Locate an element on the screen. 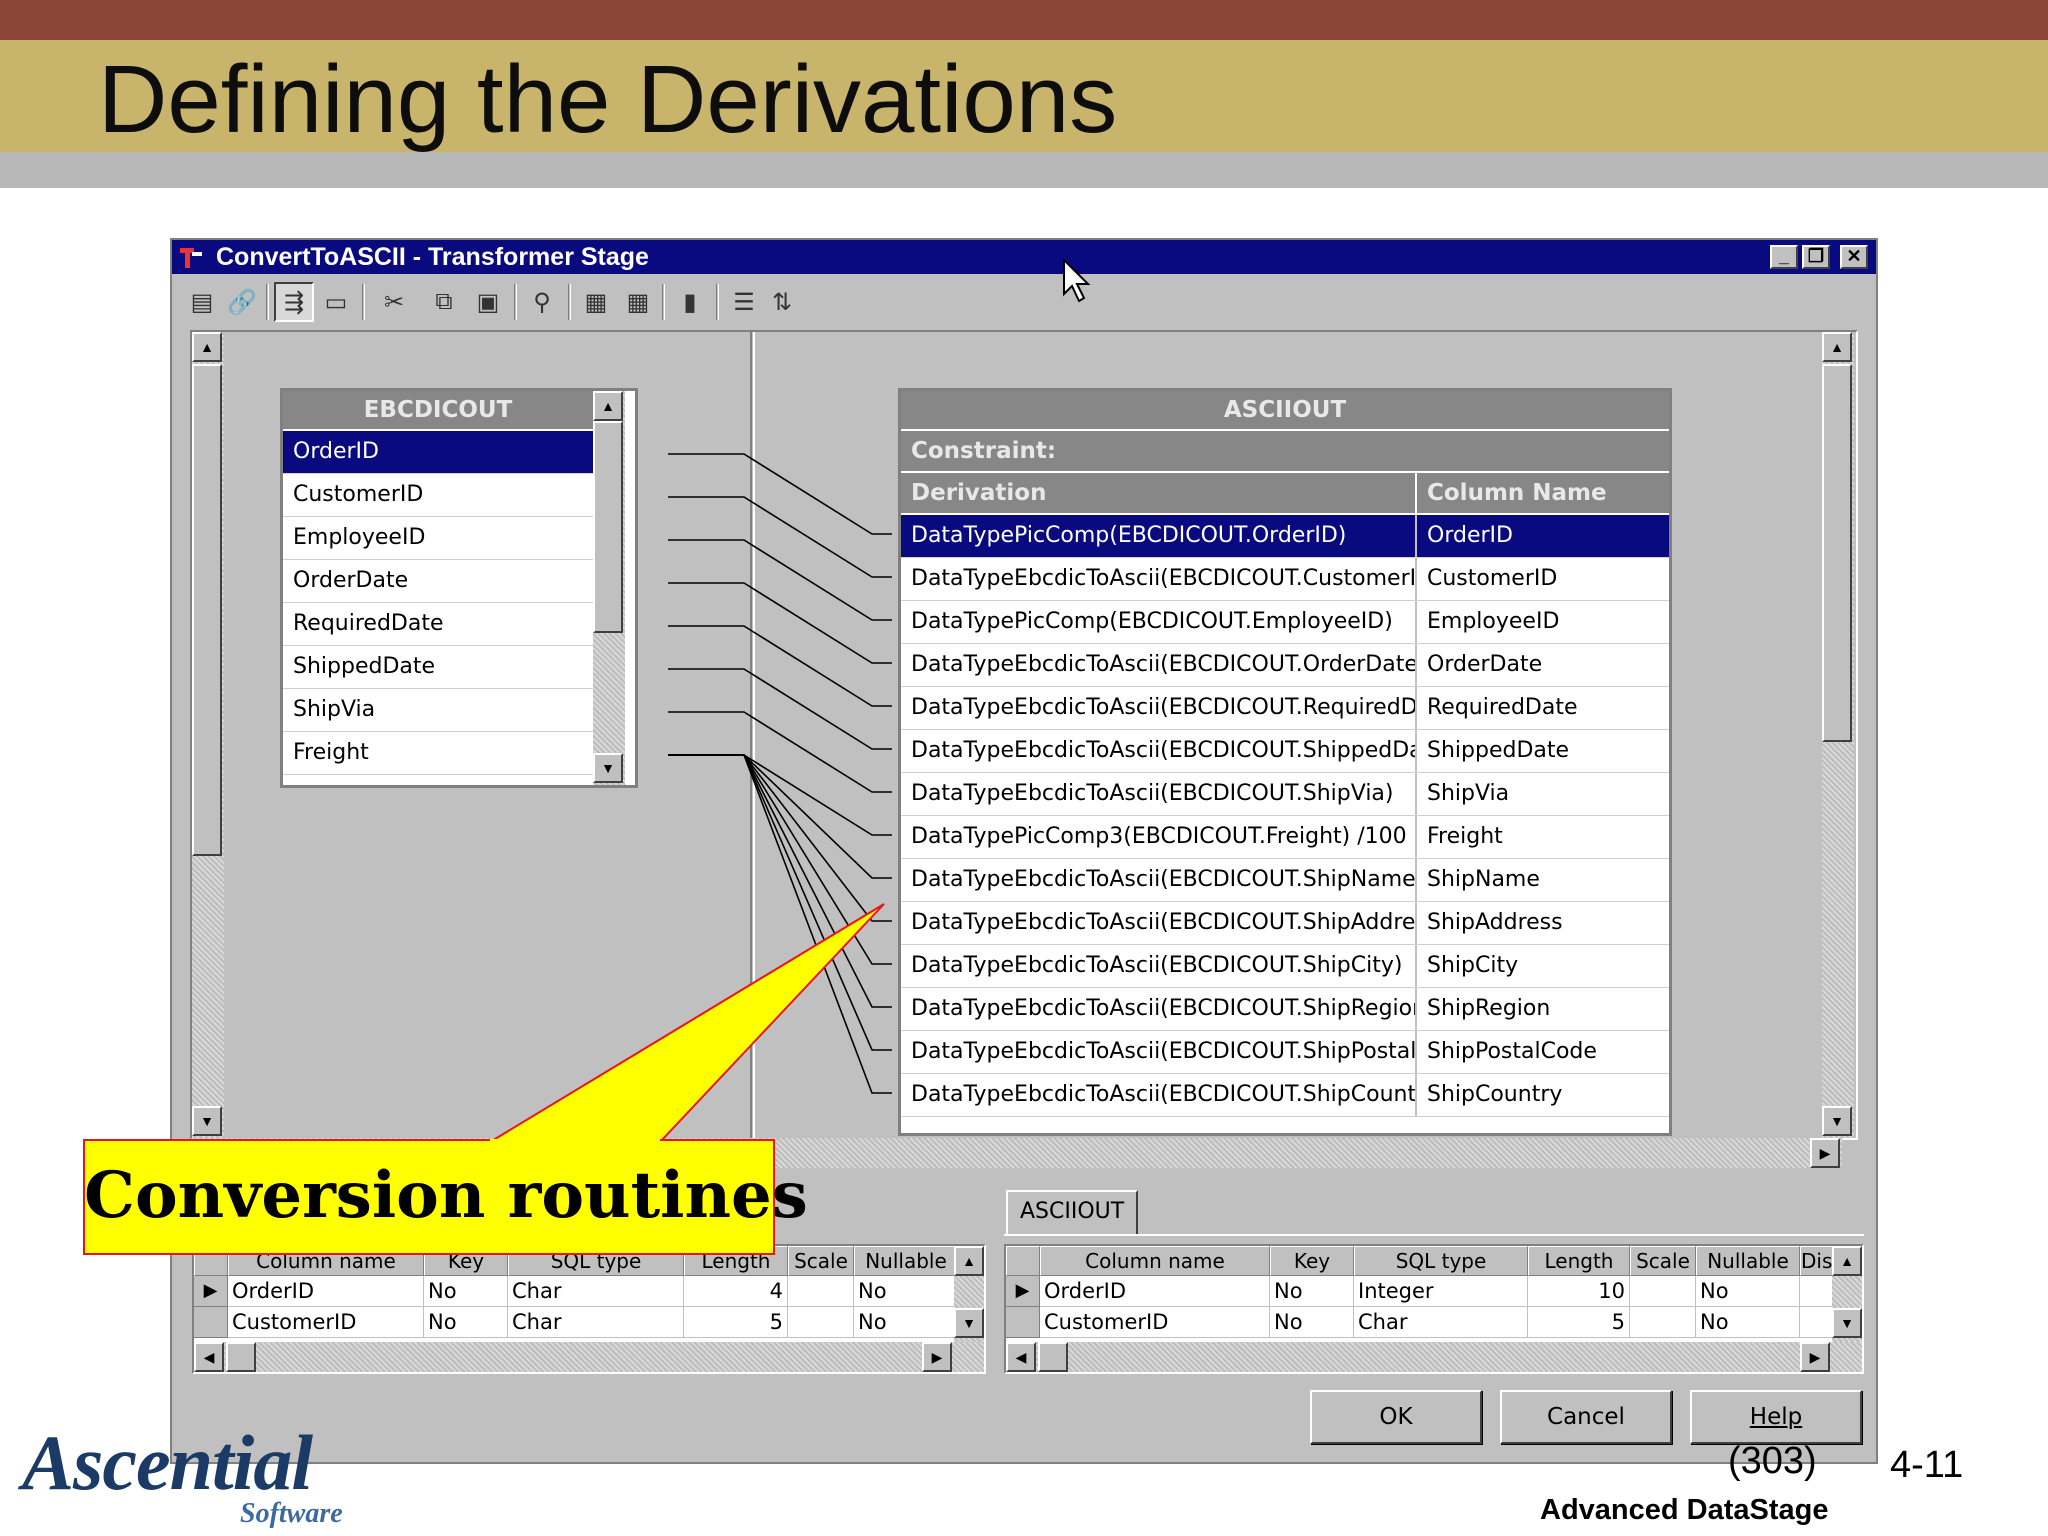 This screenshot has width=2048, height=1536. grid-column-header: Key is located at coordinates (1312, 1261).